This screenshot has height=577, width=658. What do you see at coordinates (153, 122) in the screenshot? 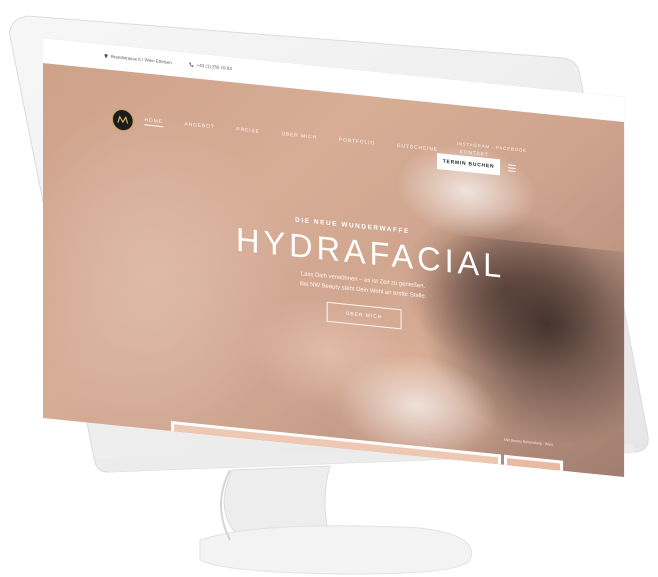
I see `nav-item-home: HOME` at bounding box center [153, 122].